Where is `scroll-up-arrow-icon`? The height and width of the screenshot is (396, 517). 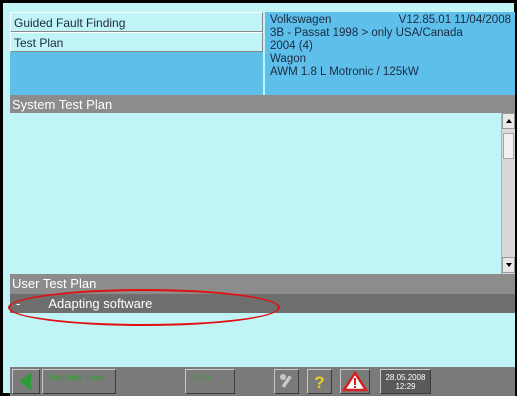
scroll-up-arrow-icon is located at coordinates (509, 121).